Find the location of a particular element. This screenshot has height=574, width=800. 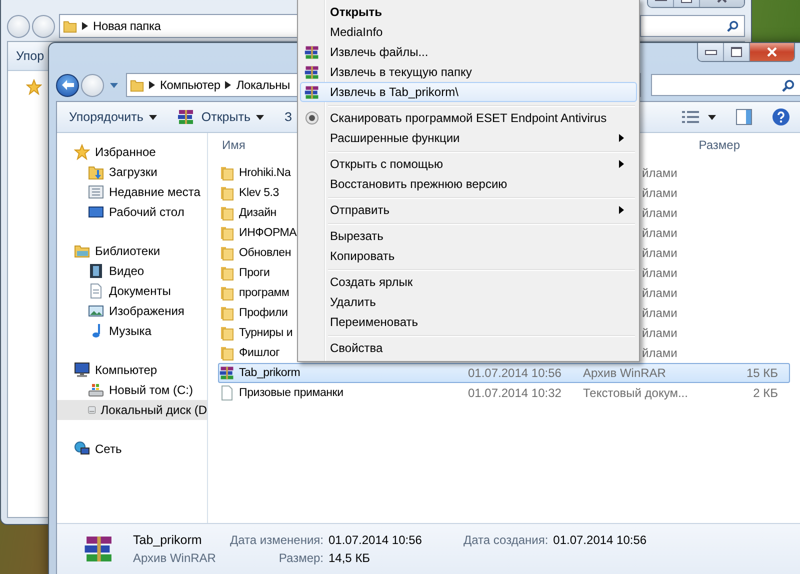

file-name: Hrohiki.Na is located at coordinates (265, 173).